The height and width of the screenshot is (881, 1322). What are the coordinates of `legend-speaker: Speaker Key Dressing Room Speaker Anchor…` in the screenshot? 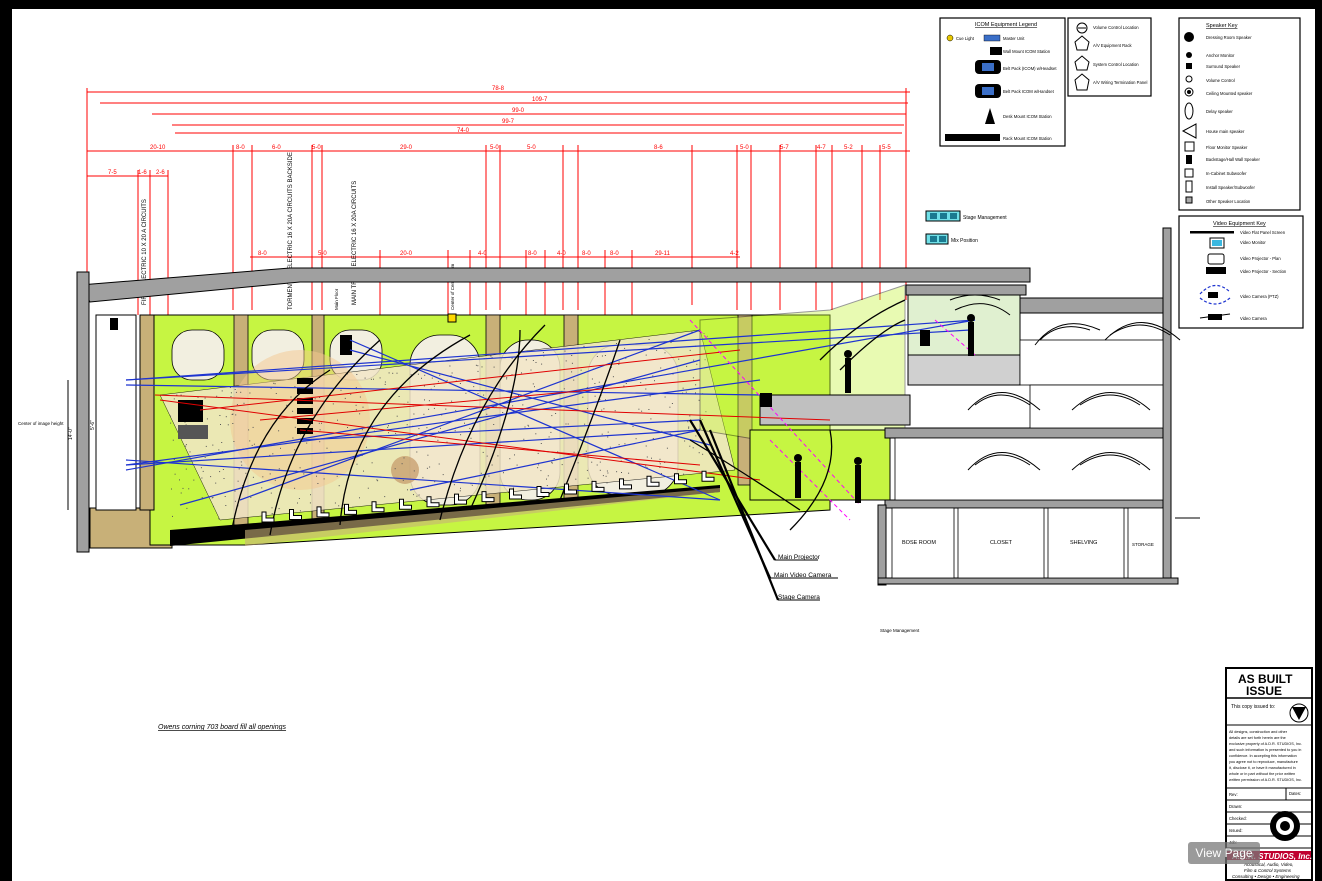 It's located at (1239, 114).